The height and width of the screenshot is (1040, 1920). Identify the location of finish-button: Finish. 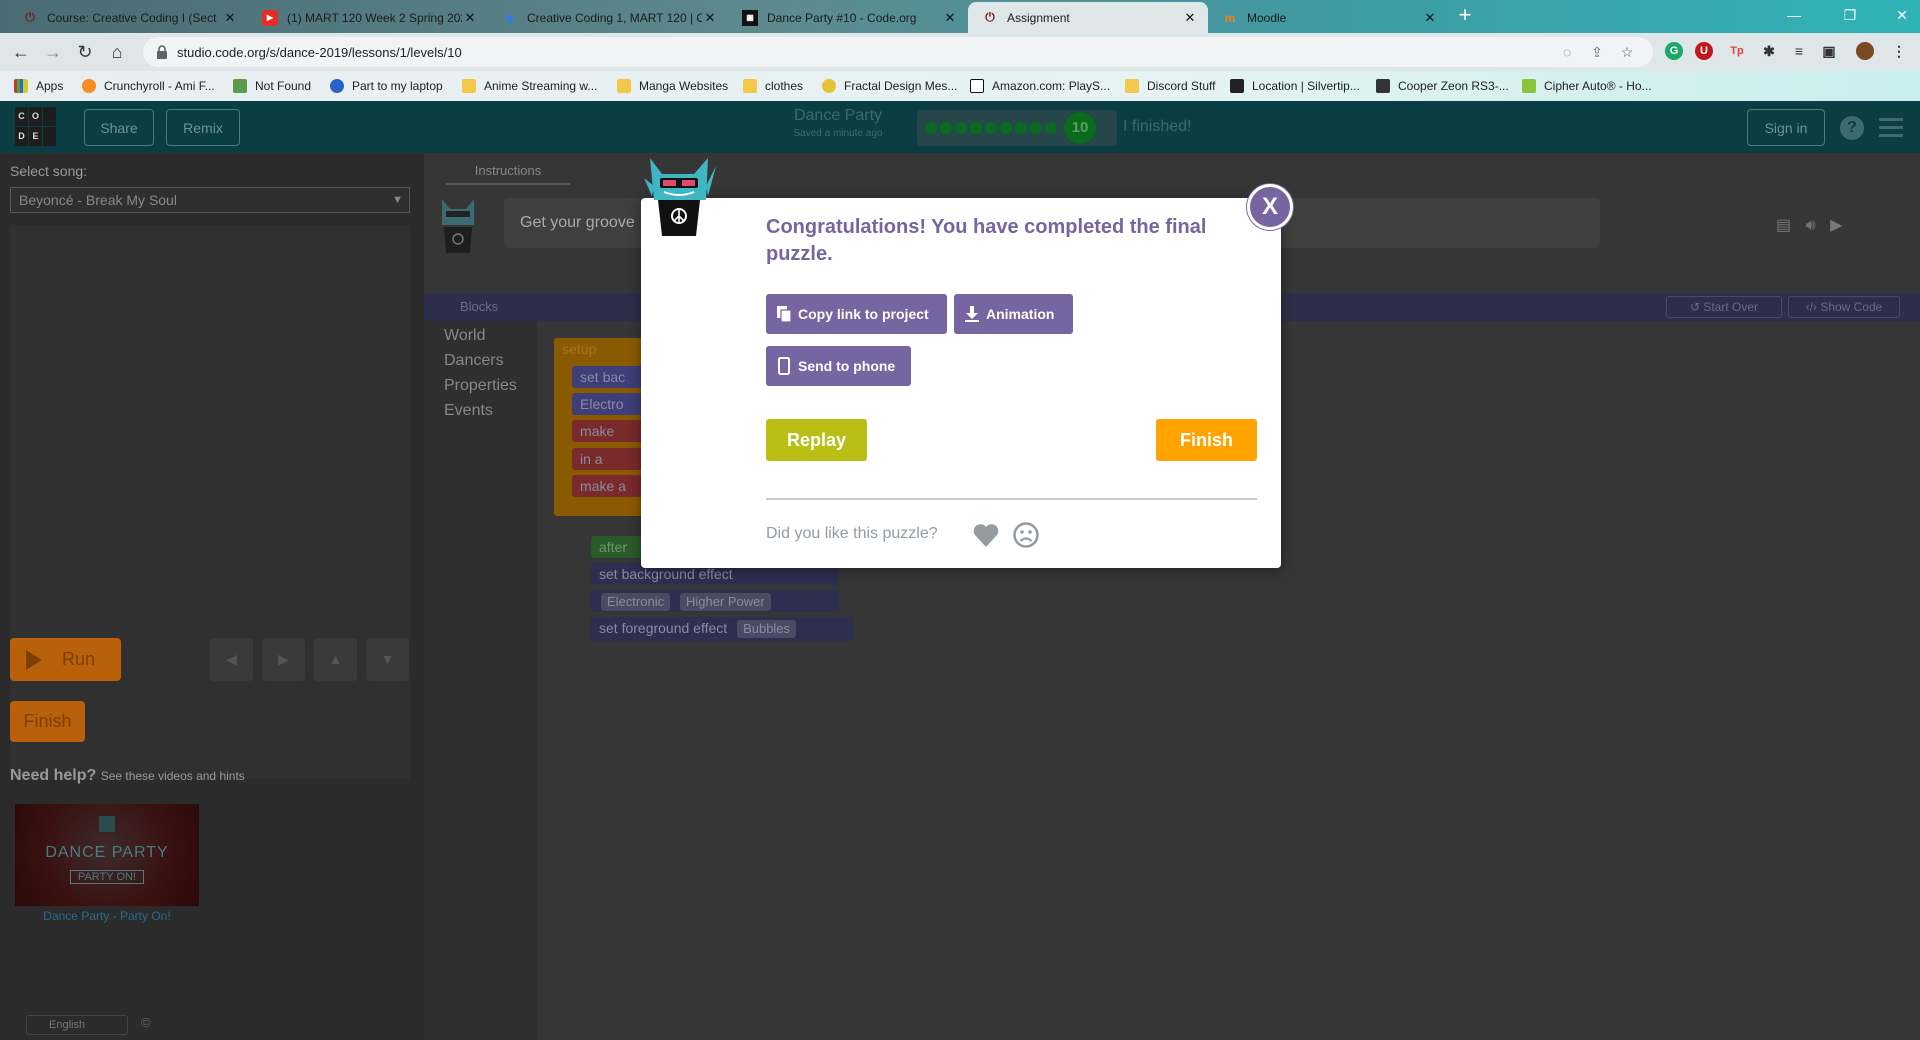
(1206, 440).